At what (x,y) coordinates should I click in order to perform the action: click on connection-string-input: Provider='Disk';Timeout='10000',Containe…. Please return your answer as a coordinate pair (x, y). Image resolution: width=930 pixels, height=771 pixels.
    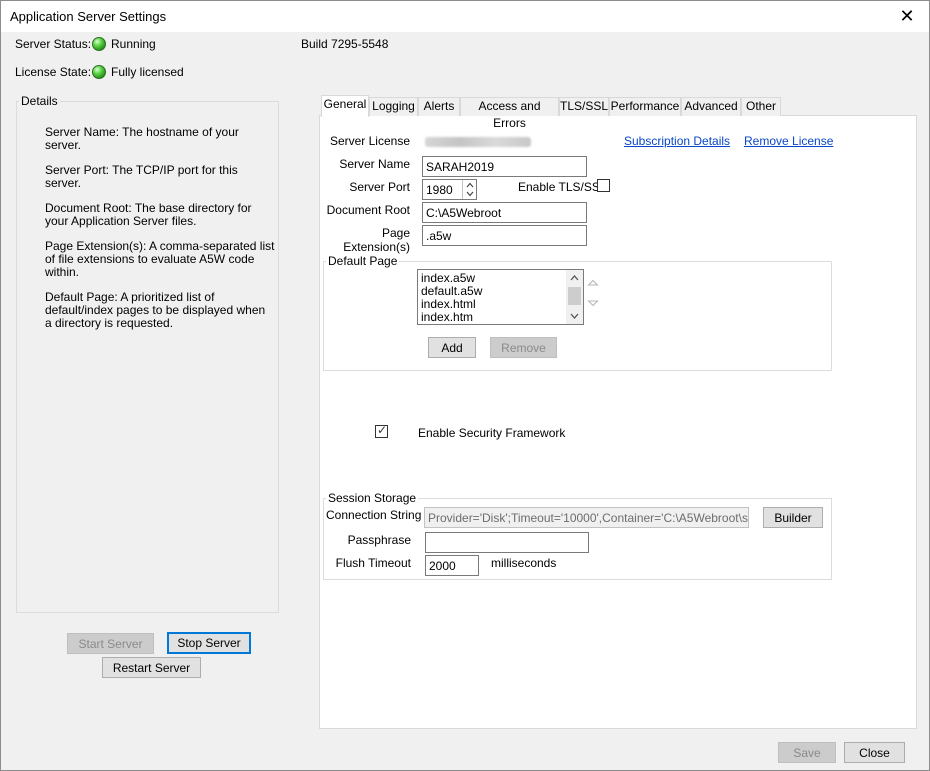
    Looking at the image, I should click on (586, 517).